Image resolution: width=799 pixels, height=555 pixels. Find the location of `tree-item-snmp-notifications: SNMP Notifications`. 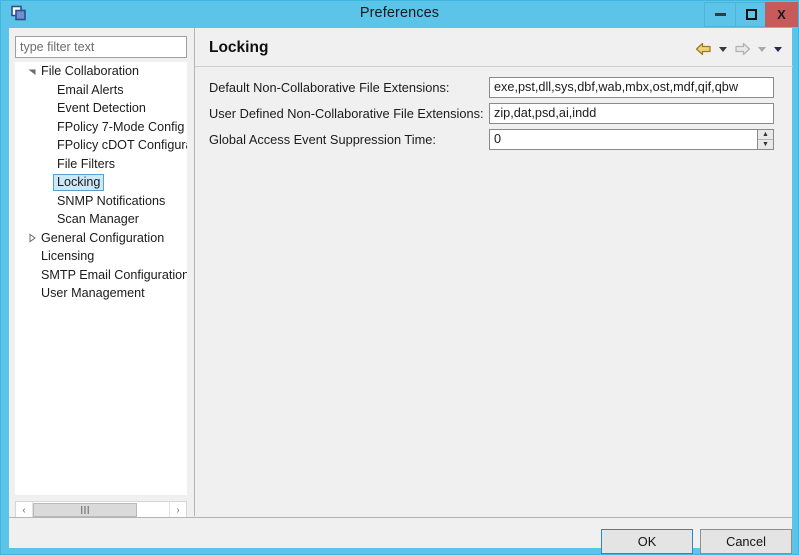

tree-item-snmp-notifications: SNMP Notifications is located at coordinates (101, 201).